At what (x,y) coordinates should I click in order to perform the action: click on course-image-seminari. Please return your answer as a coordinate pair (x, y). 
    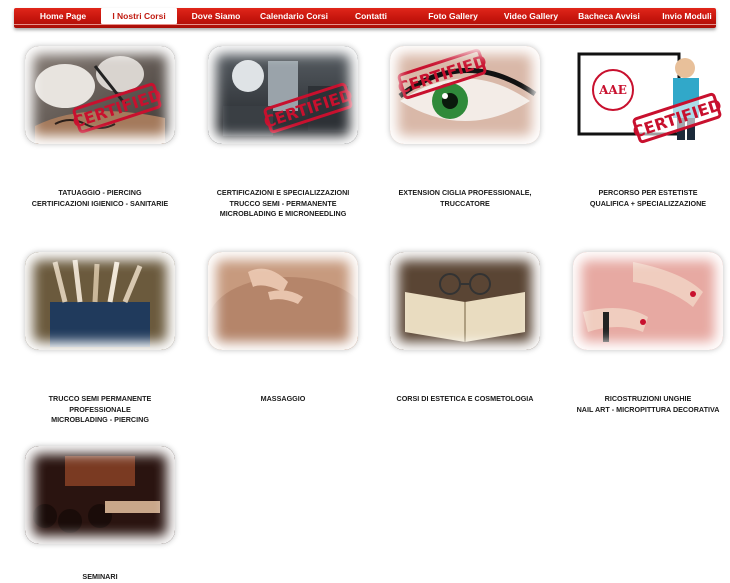
    Looking at the image, I should click on (100, 495).